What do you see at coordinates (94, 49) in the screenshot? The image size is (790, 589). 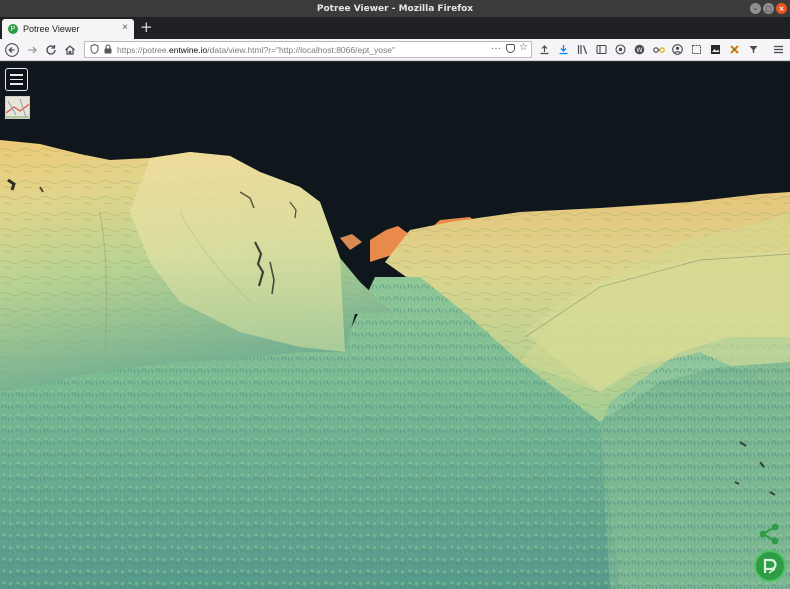 I see `tracking-shield-icon` at bounding box center [94, 49].